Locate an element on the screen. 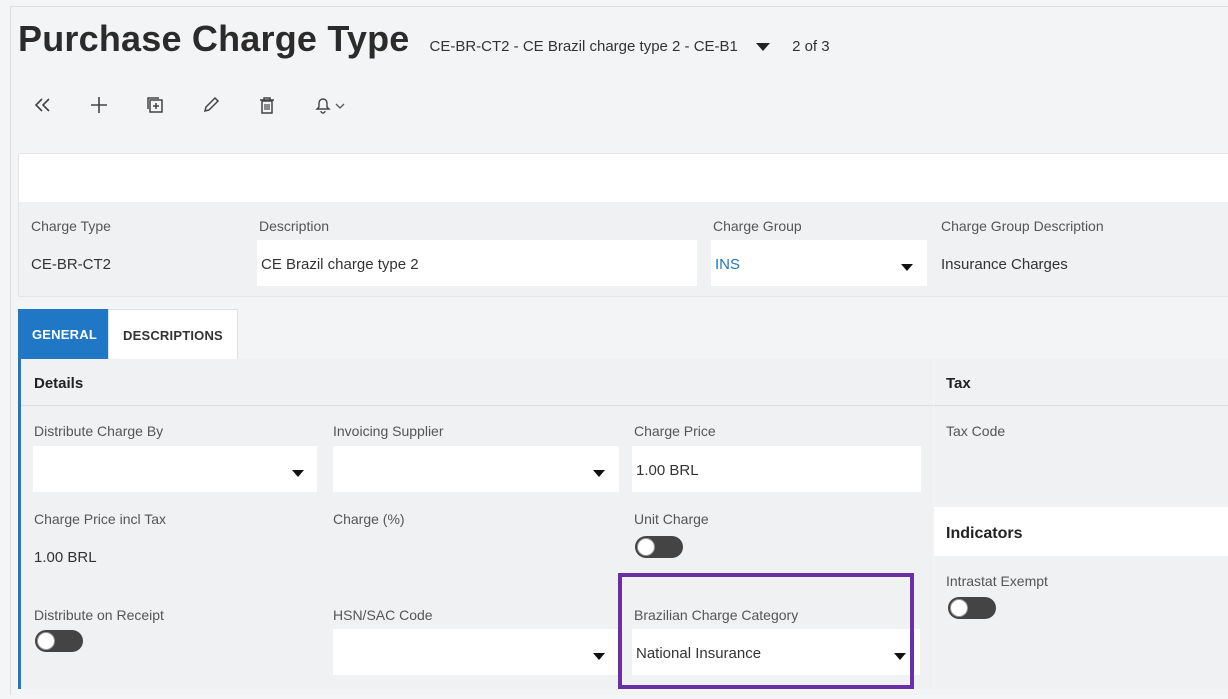  distribute-on-receipt-label: Distribute on Receipt is located at coordinates (99, 615).